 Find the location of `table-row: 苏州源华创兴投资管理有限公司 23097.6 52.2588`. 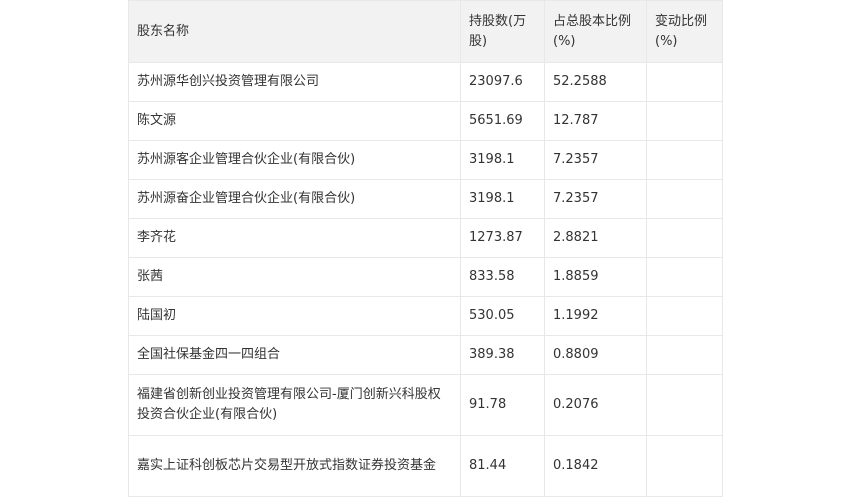

table-row: 苏州源华创兴投资管理有限公司 23097.6 52.2588 is located at coordinates (425, 82).